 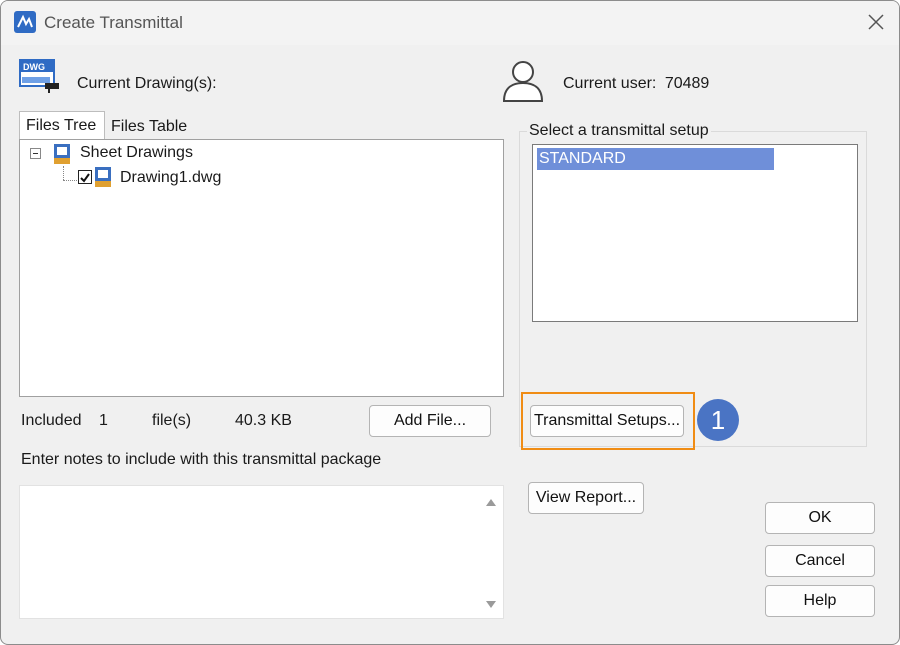 What do you see at coordinates (491, 604) in the screenshot?
I see `scroll-down-icon` at bounding box center [491, 604].